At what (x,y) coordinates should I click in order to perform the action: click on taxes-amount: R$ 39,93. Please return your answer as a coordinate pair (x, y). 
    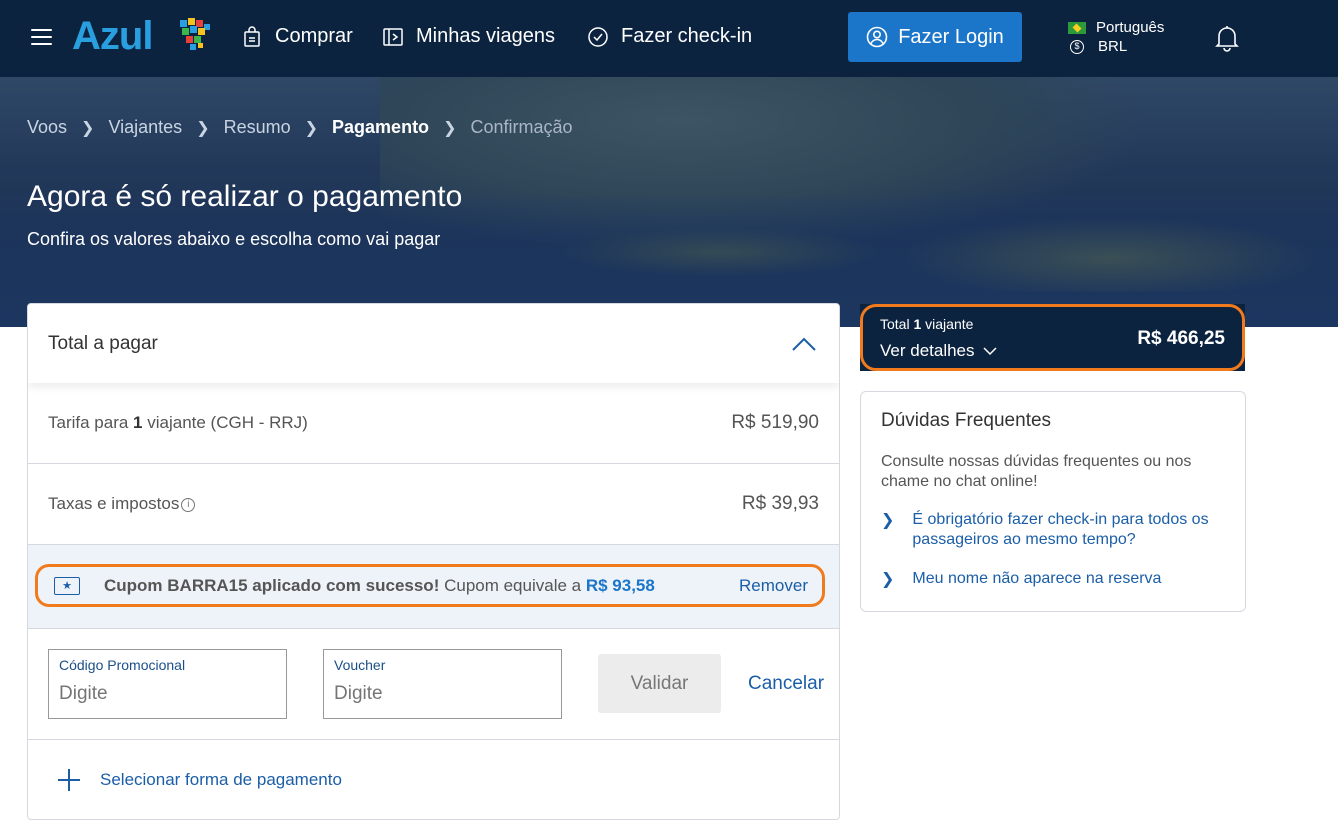
    Looking at the image, I should click on (780, 503).